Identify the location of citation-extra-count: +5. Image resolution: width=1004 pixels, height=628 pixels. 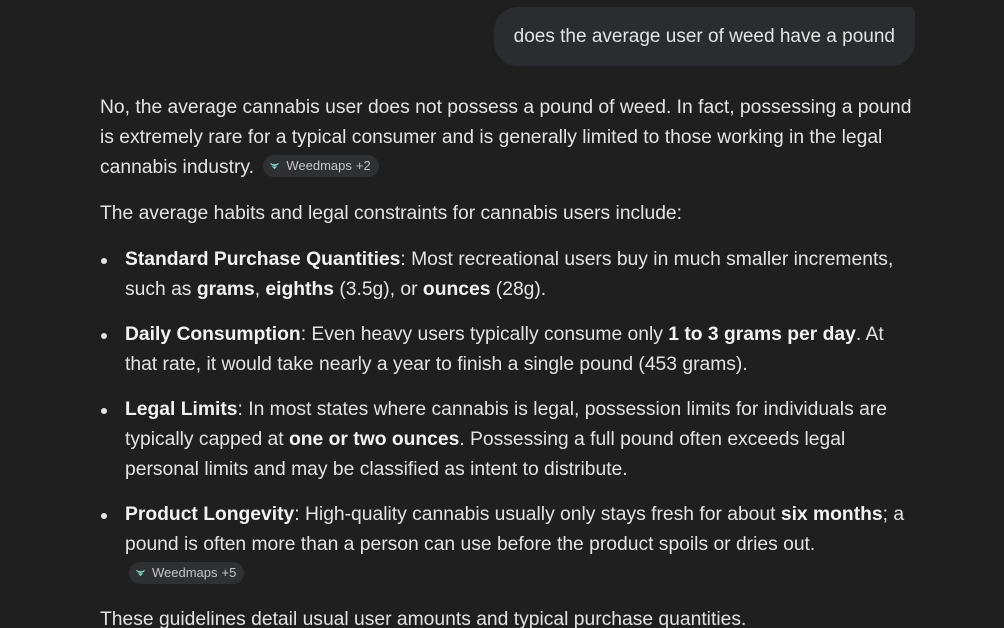
(229, 572).